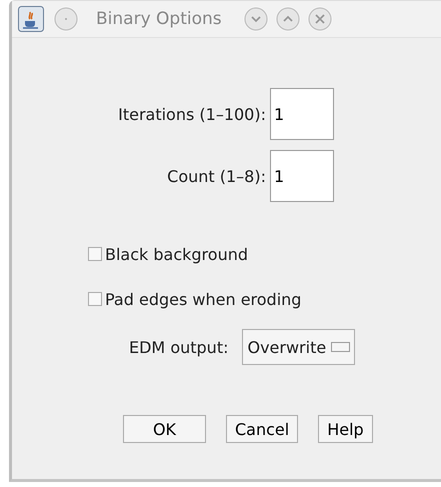 The width and height of the screenshot is (441, 487). I want to click on dialog-button: Cancel, so click(262, 429).